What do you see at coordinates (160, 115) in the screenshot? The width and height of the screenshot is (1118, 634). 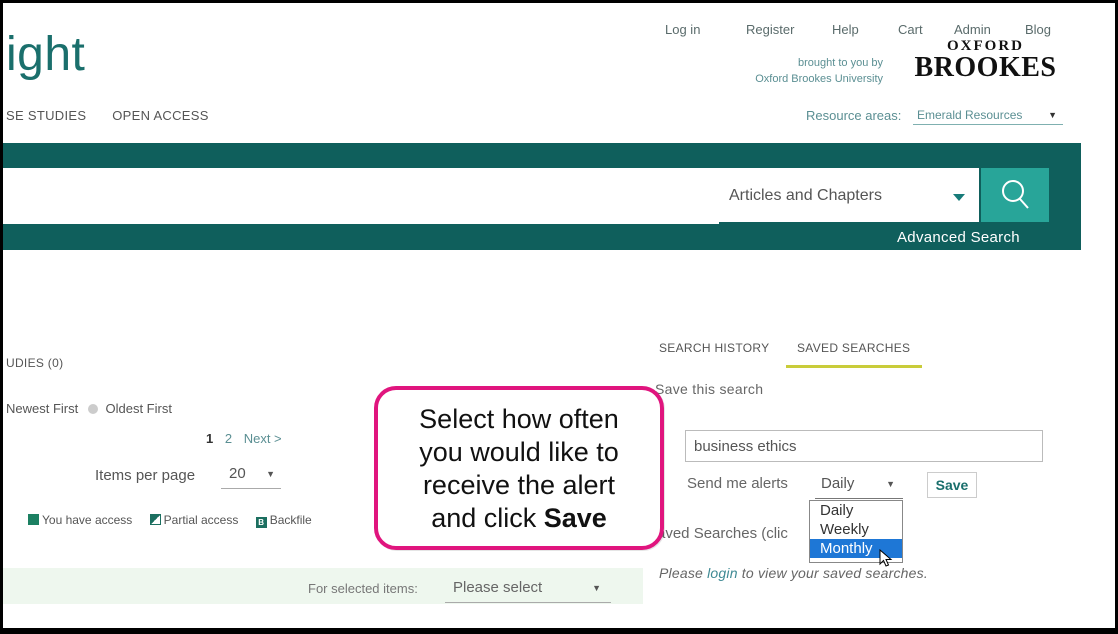 I see `nav-open-access: OPEN ACCESS` at bounding box center [160, 115].